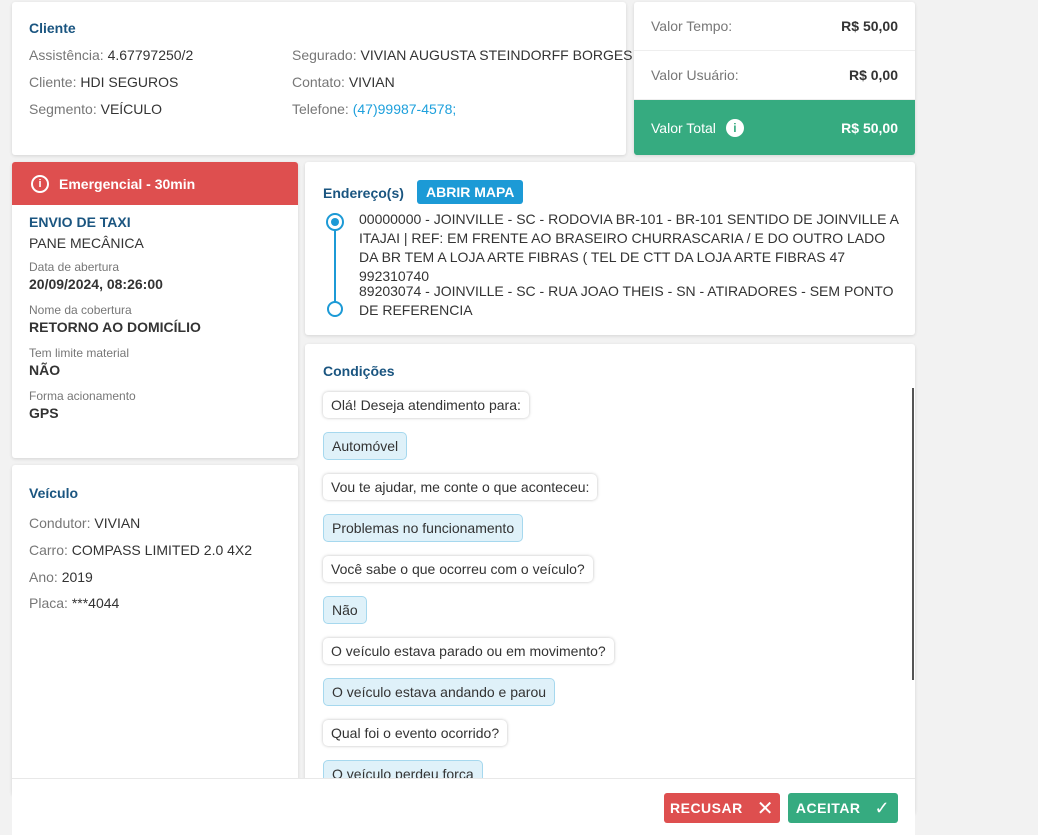 This screenshot has height=835, width=1038. I want to click on nome-cobertura: RETORNO AO DOMICÍLIO, so click(115, 327).